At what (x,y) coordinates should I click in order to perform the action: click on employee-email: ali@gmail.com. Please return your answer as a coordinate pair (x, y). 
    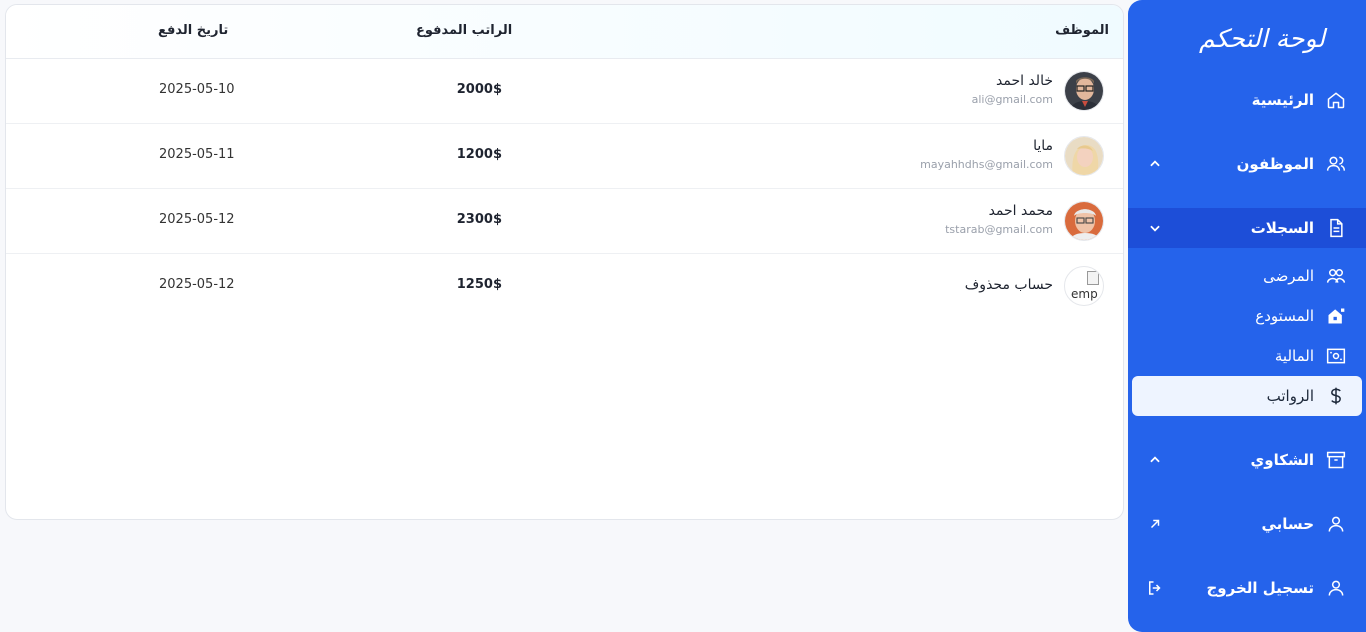
    Looking at the image, I should click on (1012, 99).